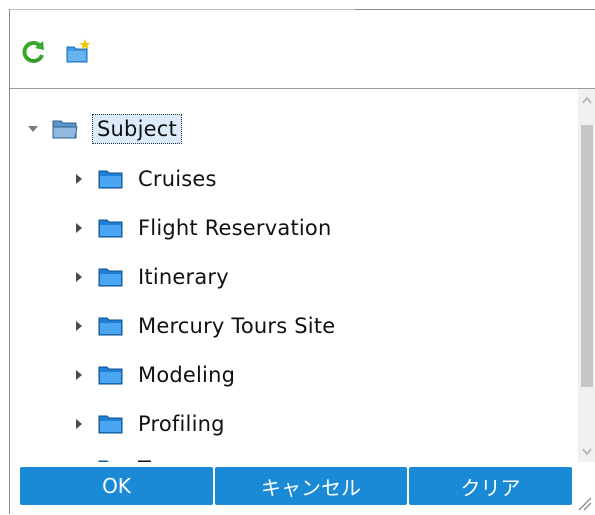  I want to click on tree-node-label: Profiling, so click(181, 424).